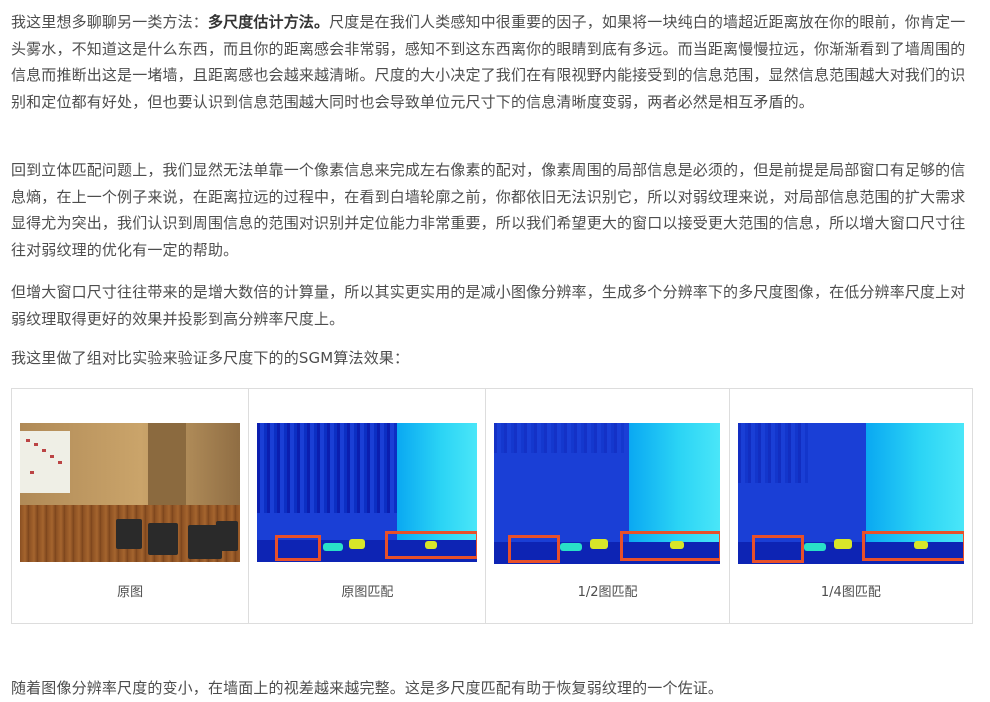  What do you see at coordinates (109, 22) in the screenshot?
I see `paragraph-lead: 我这里想多聊聊另一类方法：` at bounding box center [109, 22].